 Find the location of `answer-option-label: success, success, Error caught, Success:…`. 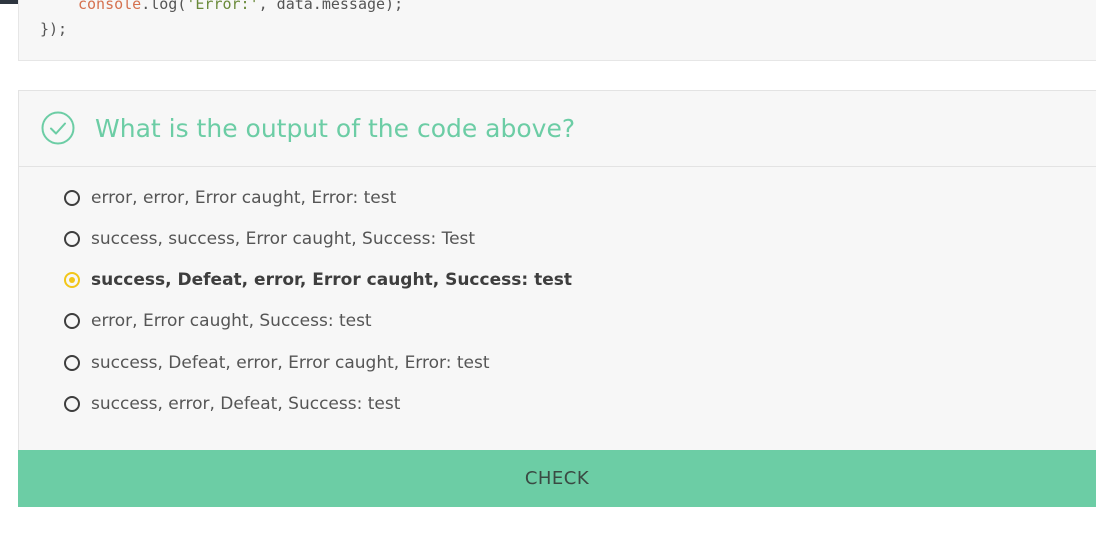

answer-option-label: success, success, Error caught, Success:… is located at coordinates (283, 239).